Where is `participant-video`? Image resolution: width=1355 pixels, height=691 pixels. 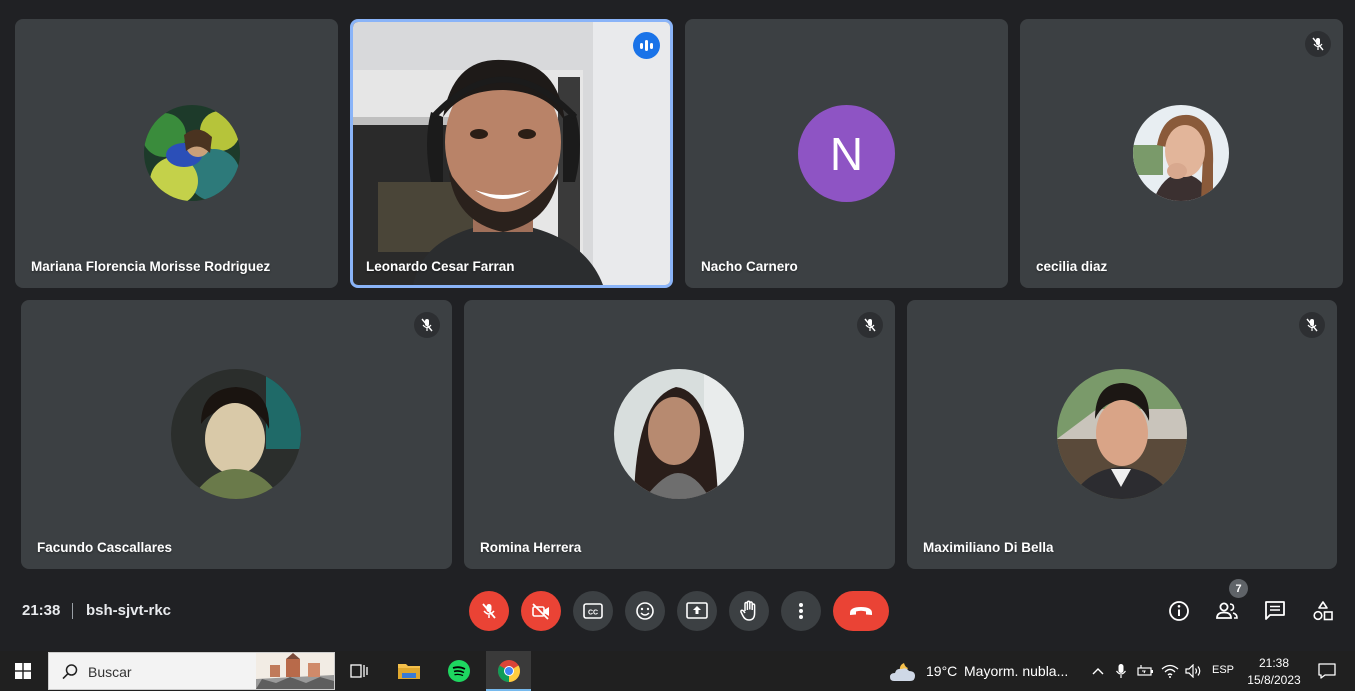
participant-video is located at coordinates (511, 153).